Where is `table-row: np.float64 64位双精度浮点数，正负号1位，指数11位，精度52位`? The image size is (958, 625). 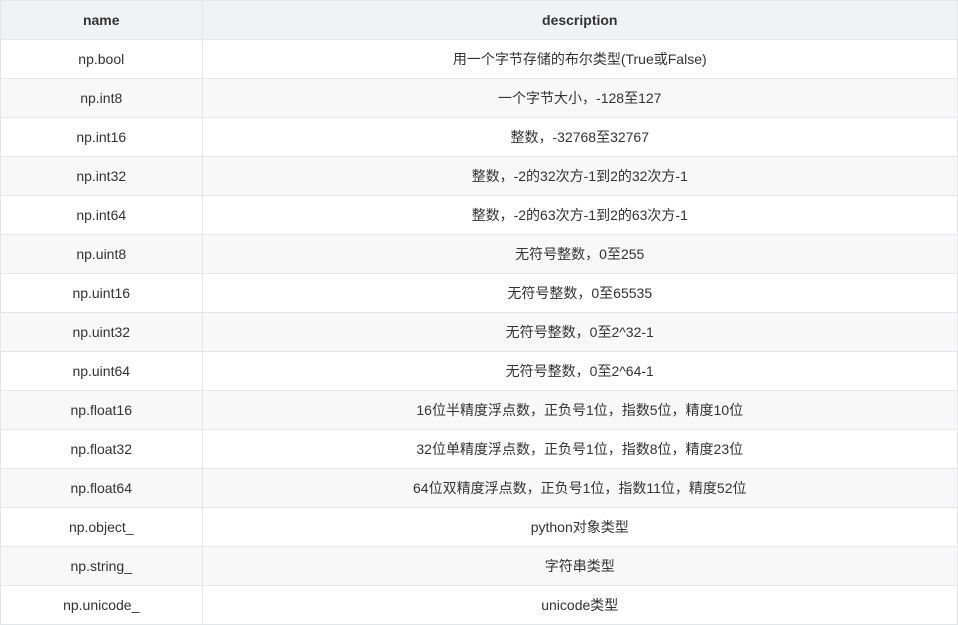
table-row: np.float64 64位双精度浮点数，正负号1位，指数11位，精度52位 is located at coordinates (479, 488).